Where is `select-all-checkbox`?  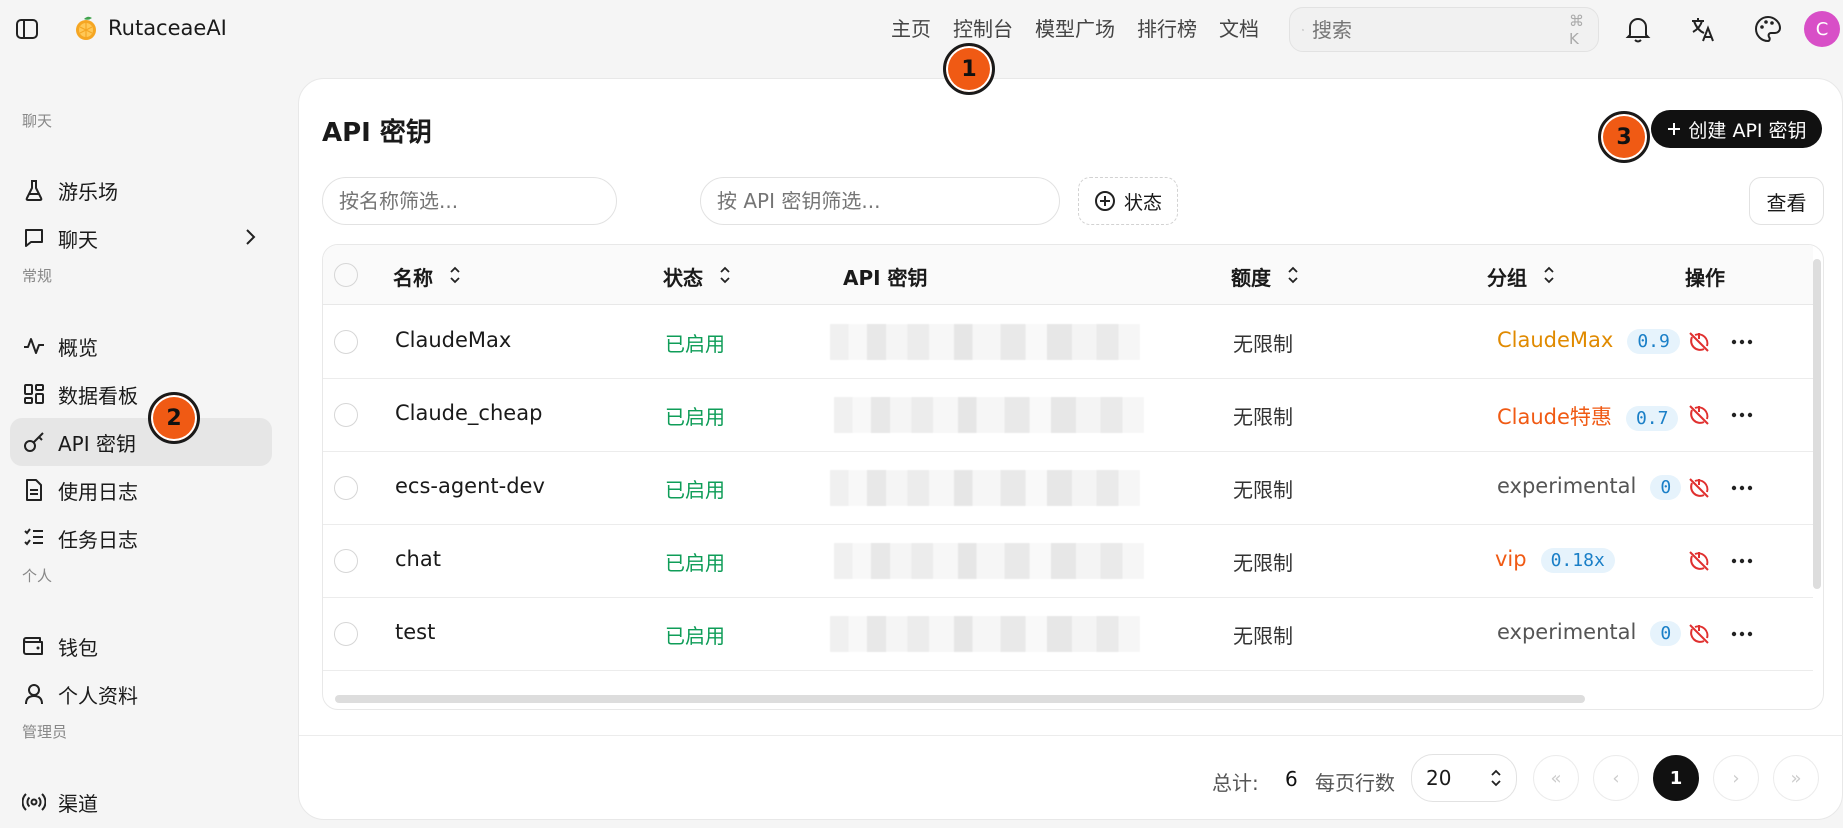 select-all-checkbox is located at coordinates (346, 275).